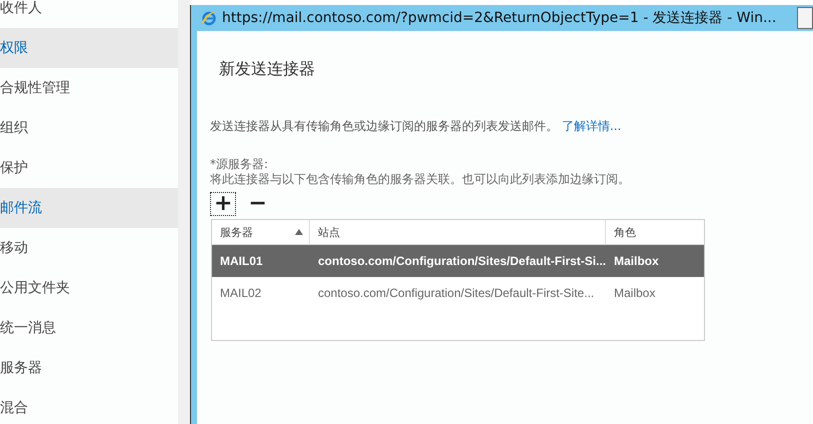 The width and height of the screenshot is (813, 424). I want to click on field-label: *源服务器:, so click(240, 164).